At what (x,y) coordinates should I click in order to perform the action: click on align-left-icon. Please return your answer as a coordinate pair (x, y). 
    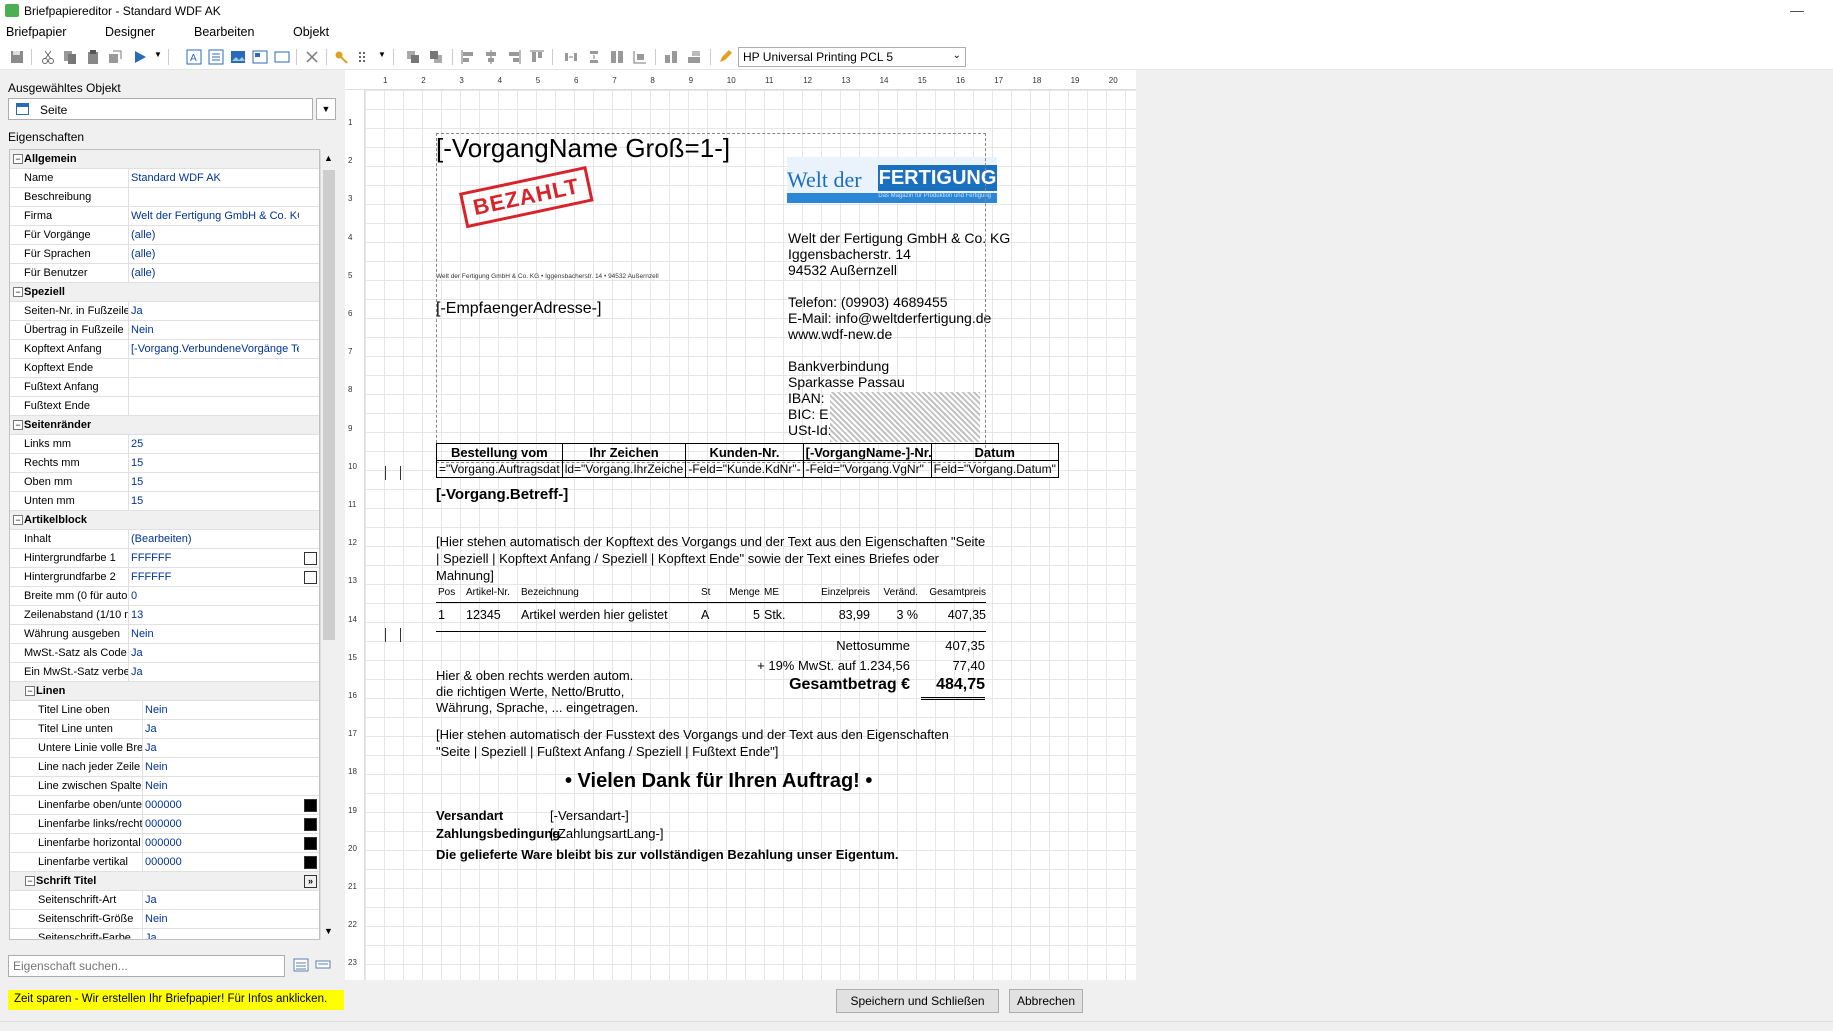
    Looking at the image, I should click on (468, 57).